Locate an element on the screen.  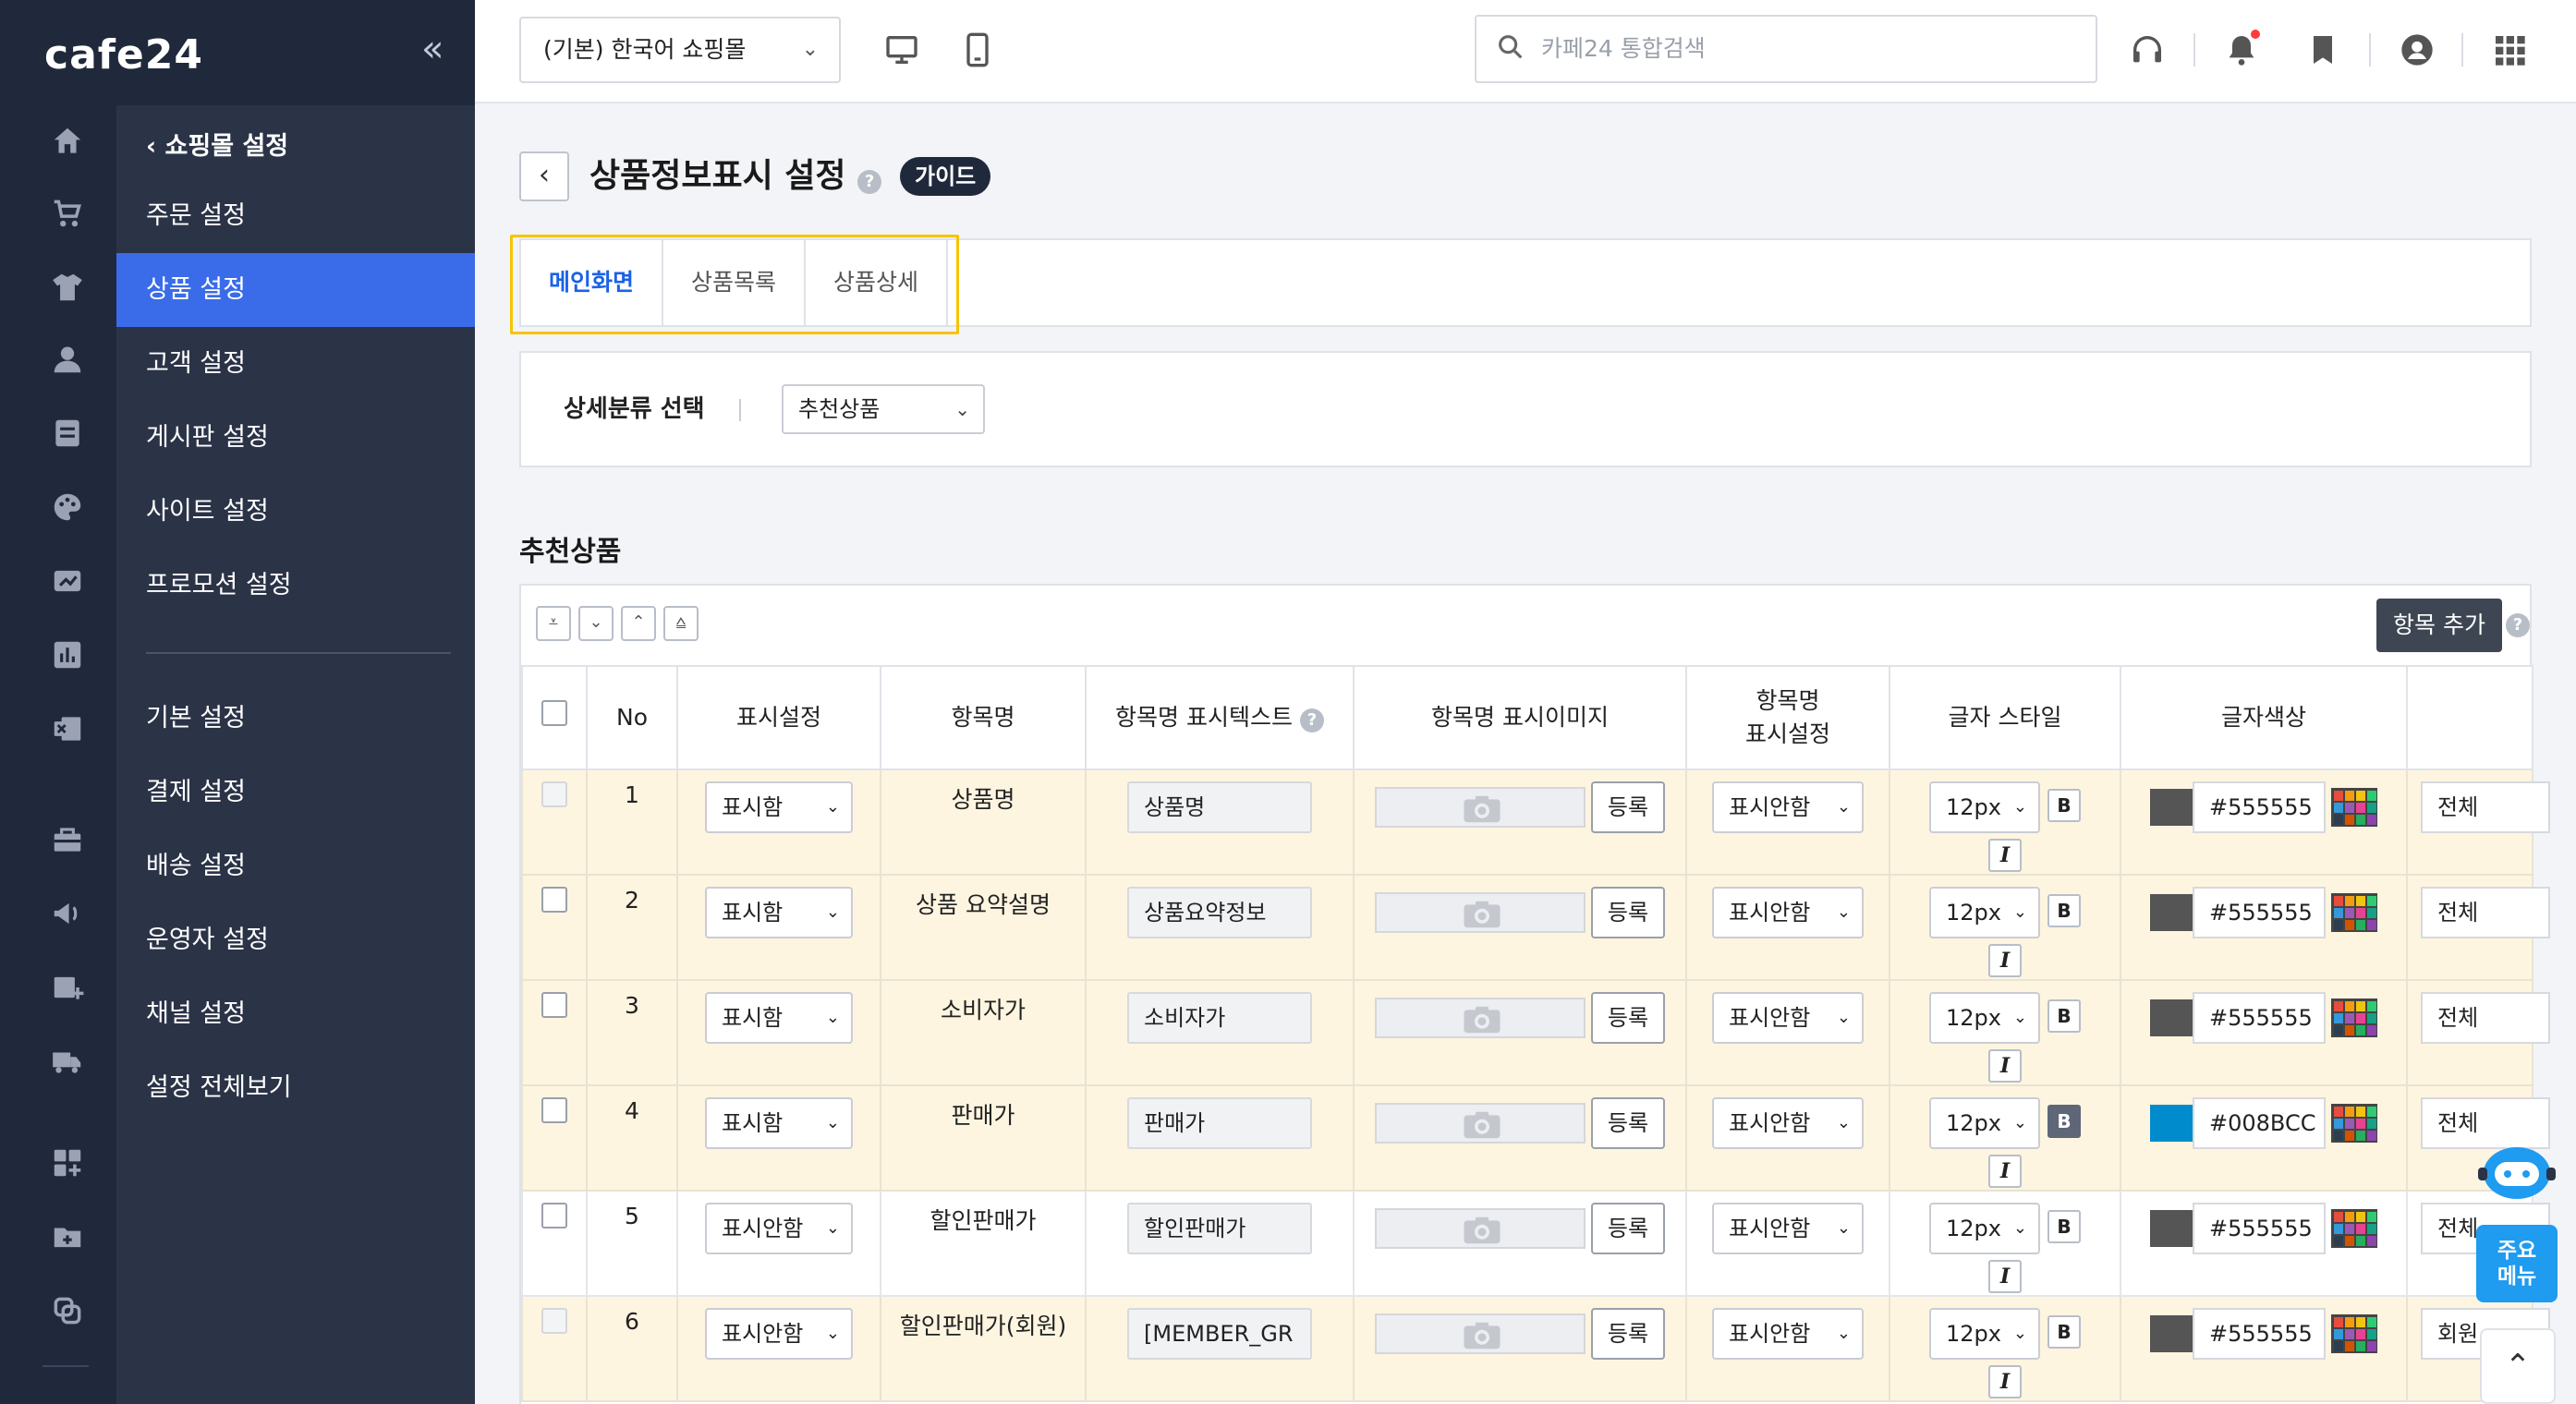
color-hex-input: #008BCC is located at coordinates (2259, 1123).